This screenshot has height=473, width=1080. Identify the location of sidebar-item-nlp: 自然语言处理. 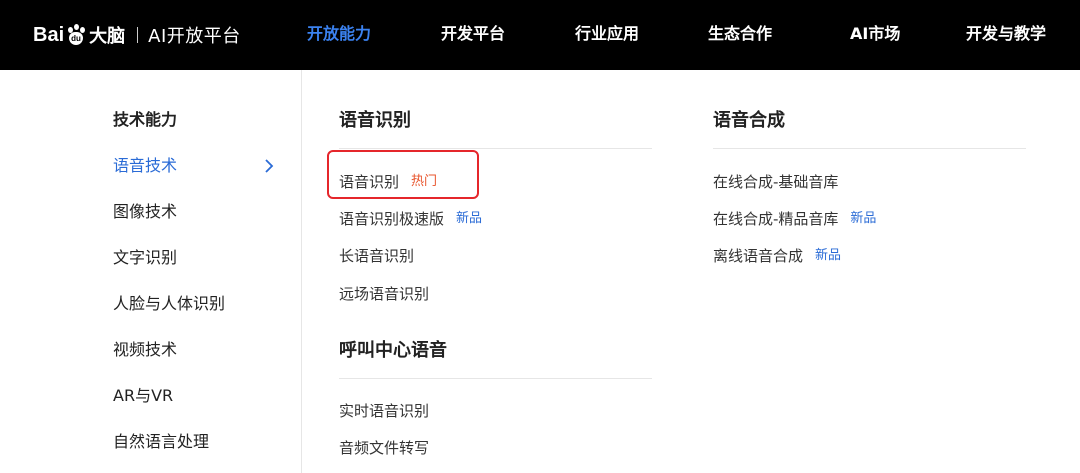
(161, 442).